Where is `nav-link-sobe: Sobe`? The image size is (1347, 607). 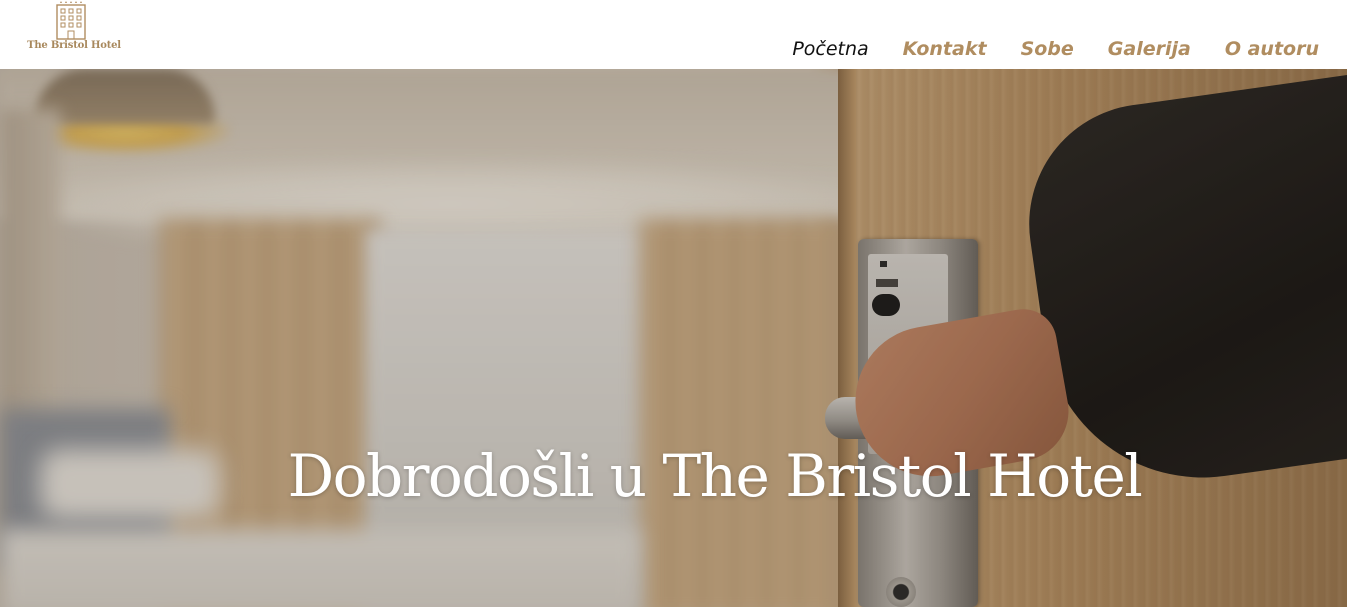
nav-link-sobe: Sobe is located at coordinates (1047, 49).